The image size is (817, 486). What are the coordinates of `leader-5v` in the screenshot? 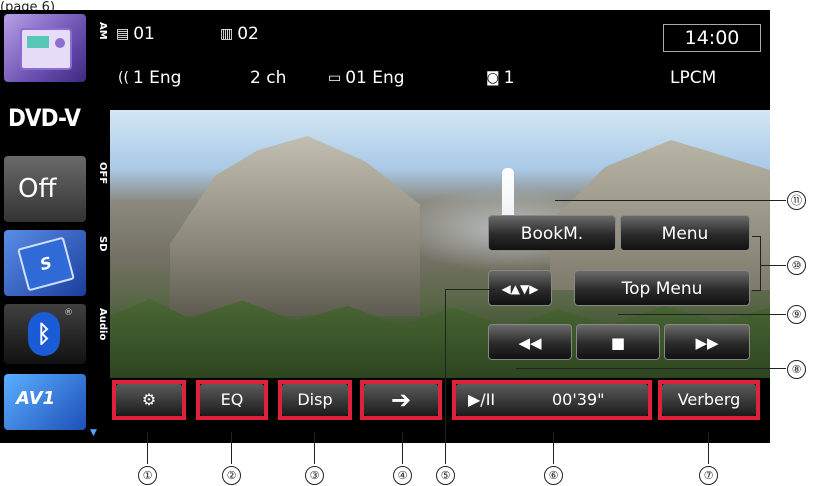 It's located at (445, 376).